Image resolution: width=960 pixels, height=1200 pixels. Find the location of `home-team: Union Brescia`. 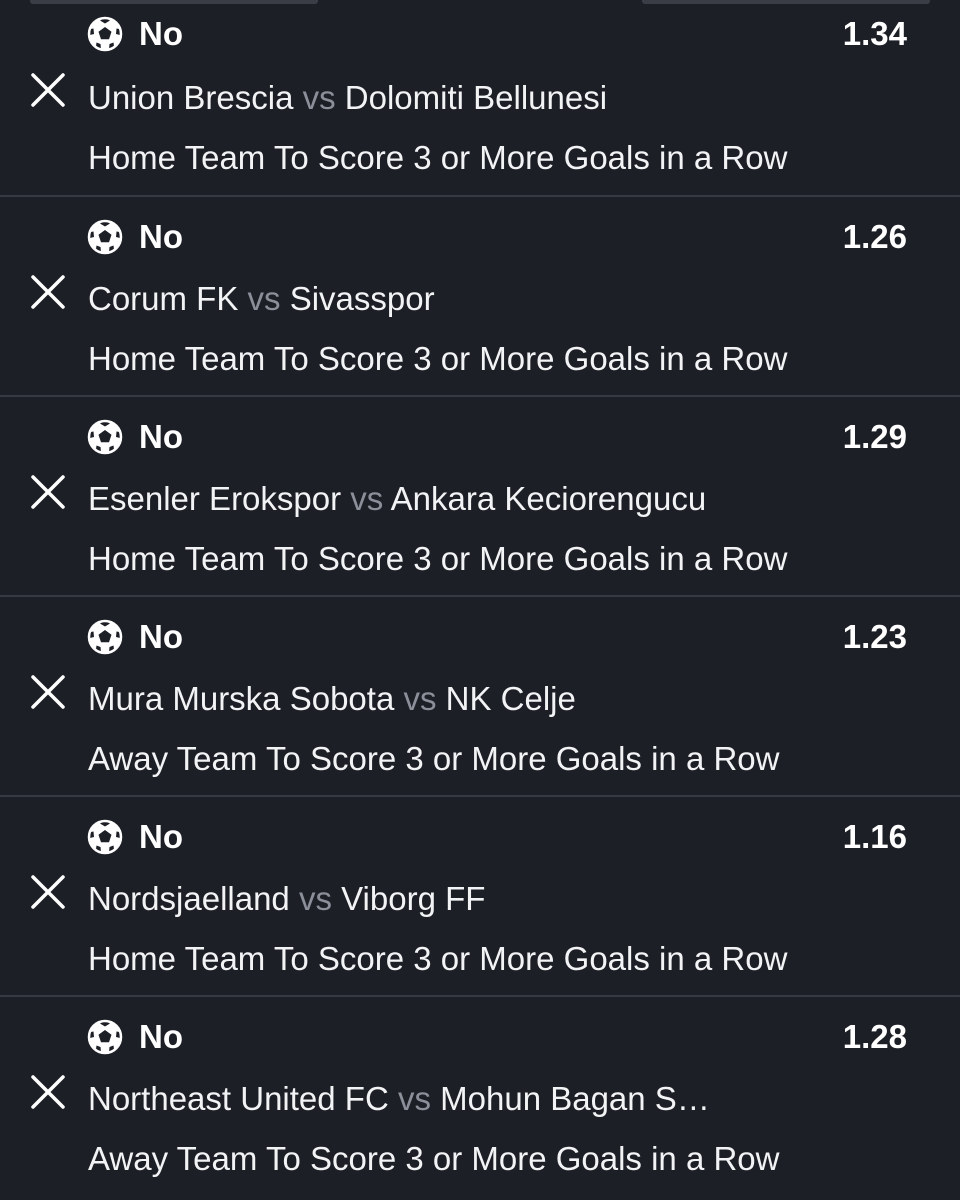

home-team: Union Brescia is located at coordinates (191, 97).